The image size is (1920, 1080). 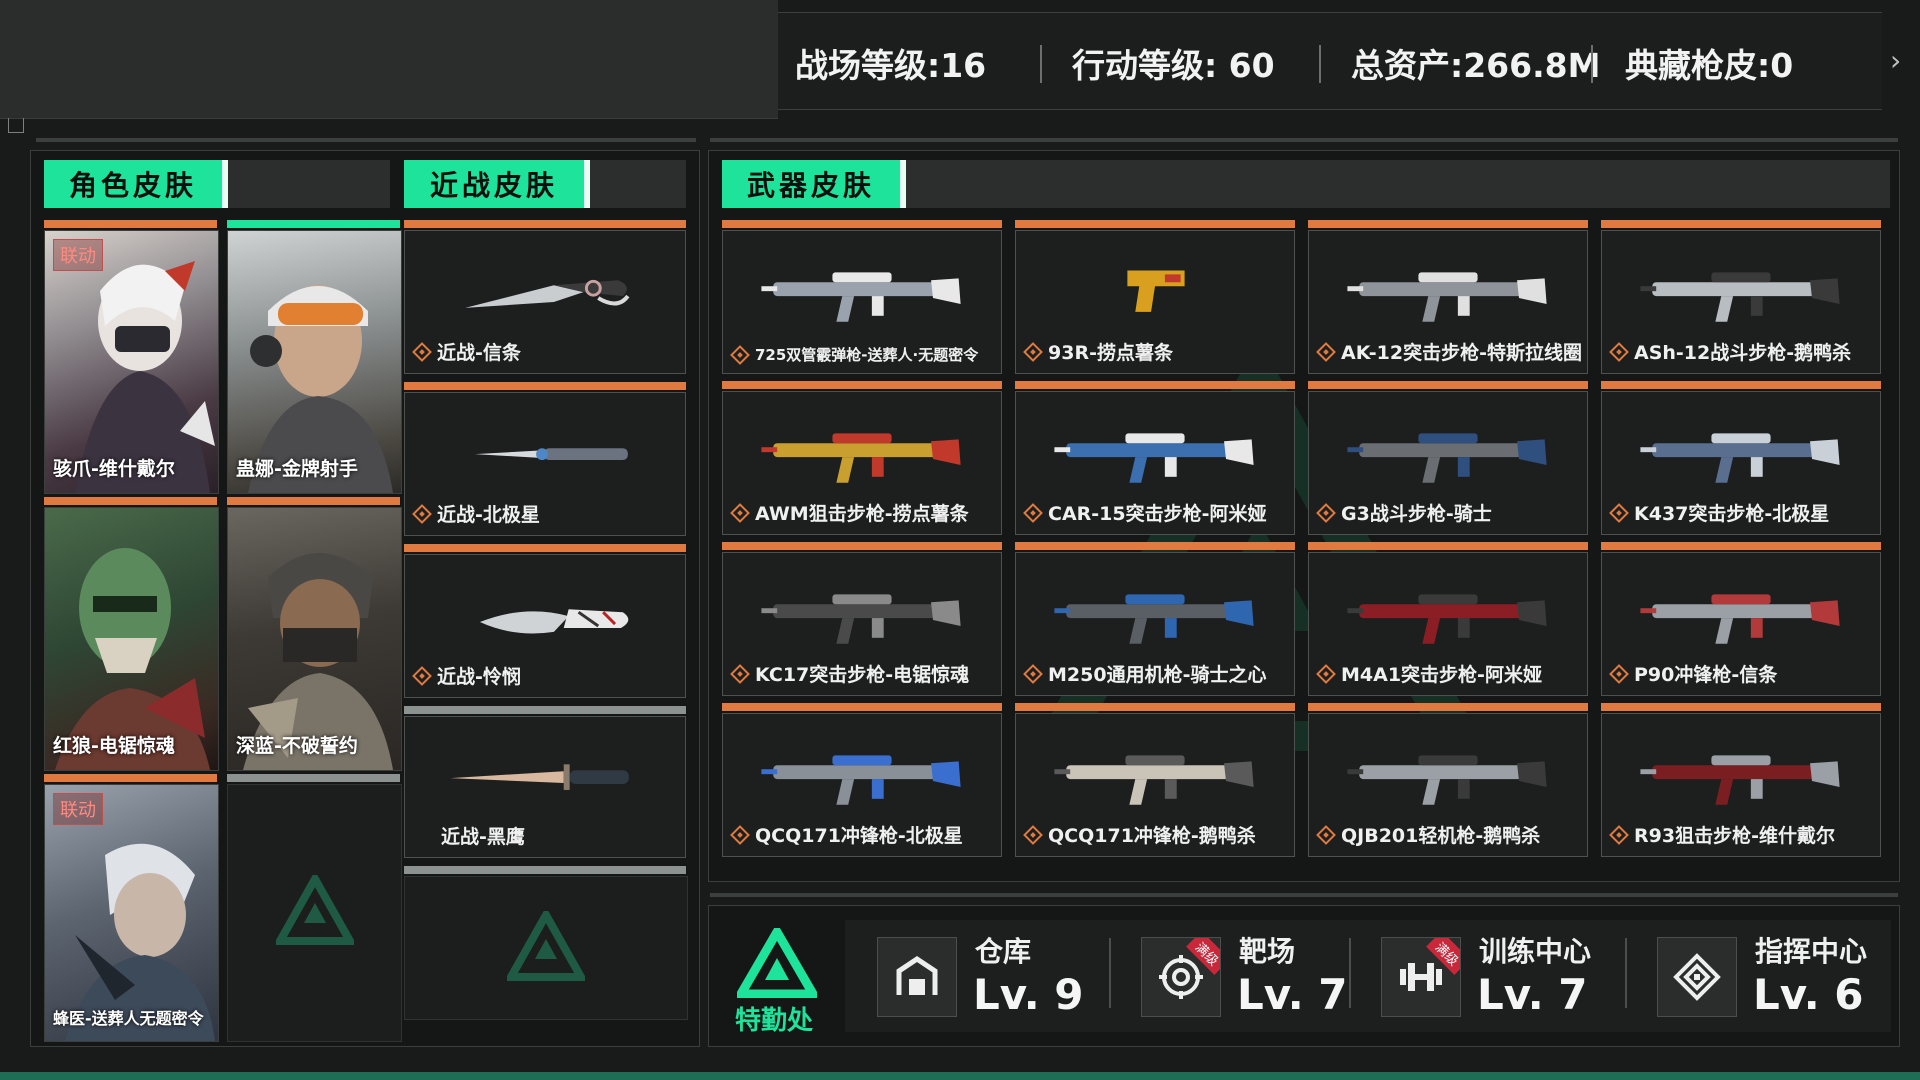 What do you see at coordinates (1741, 785) in the screenshot?
I see `weapon-skin-card: R93狙击步枪-维什戴尔` at bounding box center [1741, 785].